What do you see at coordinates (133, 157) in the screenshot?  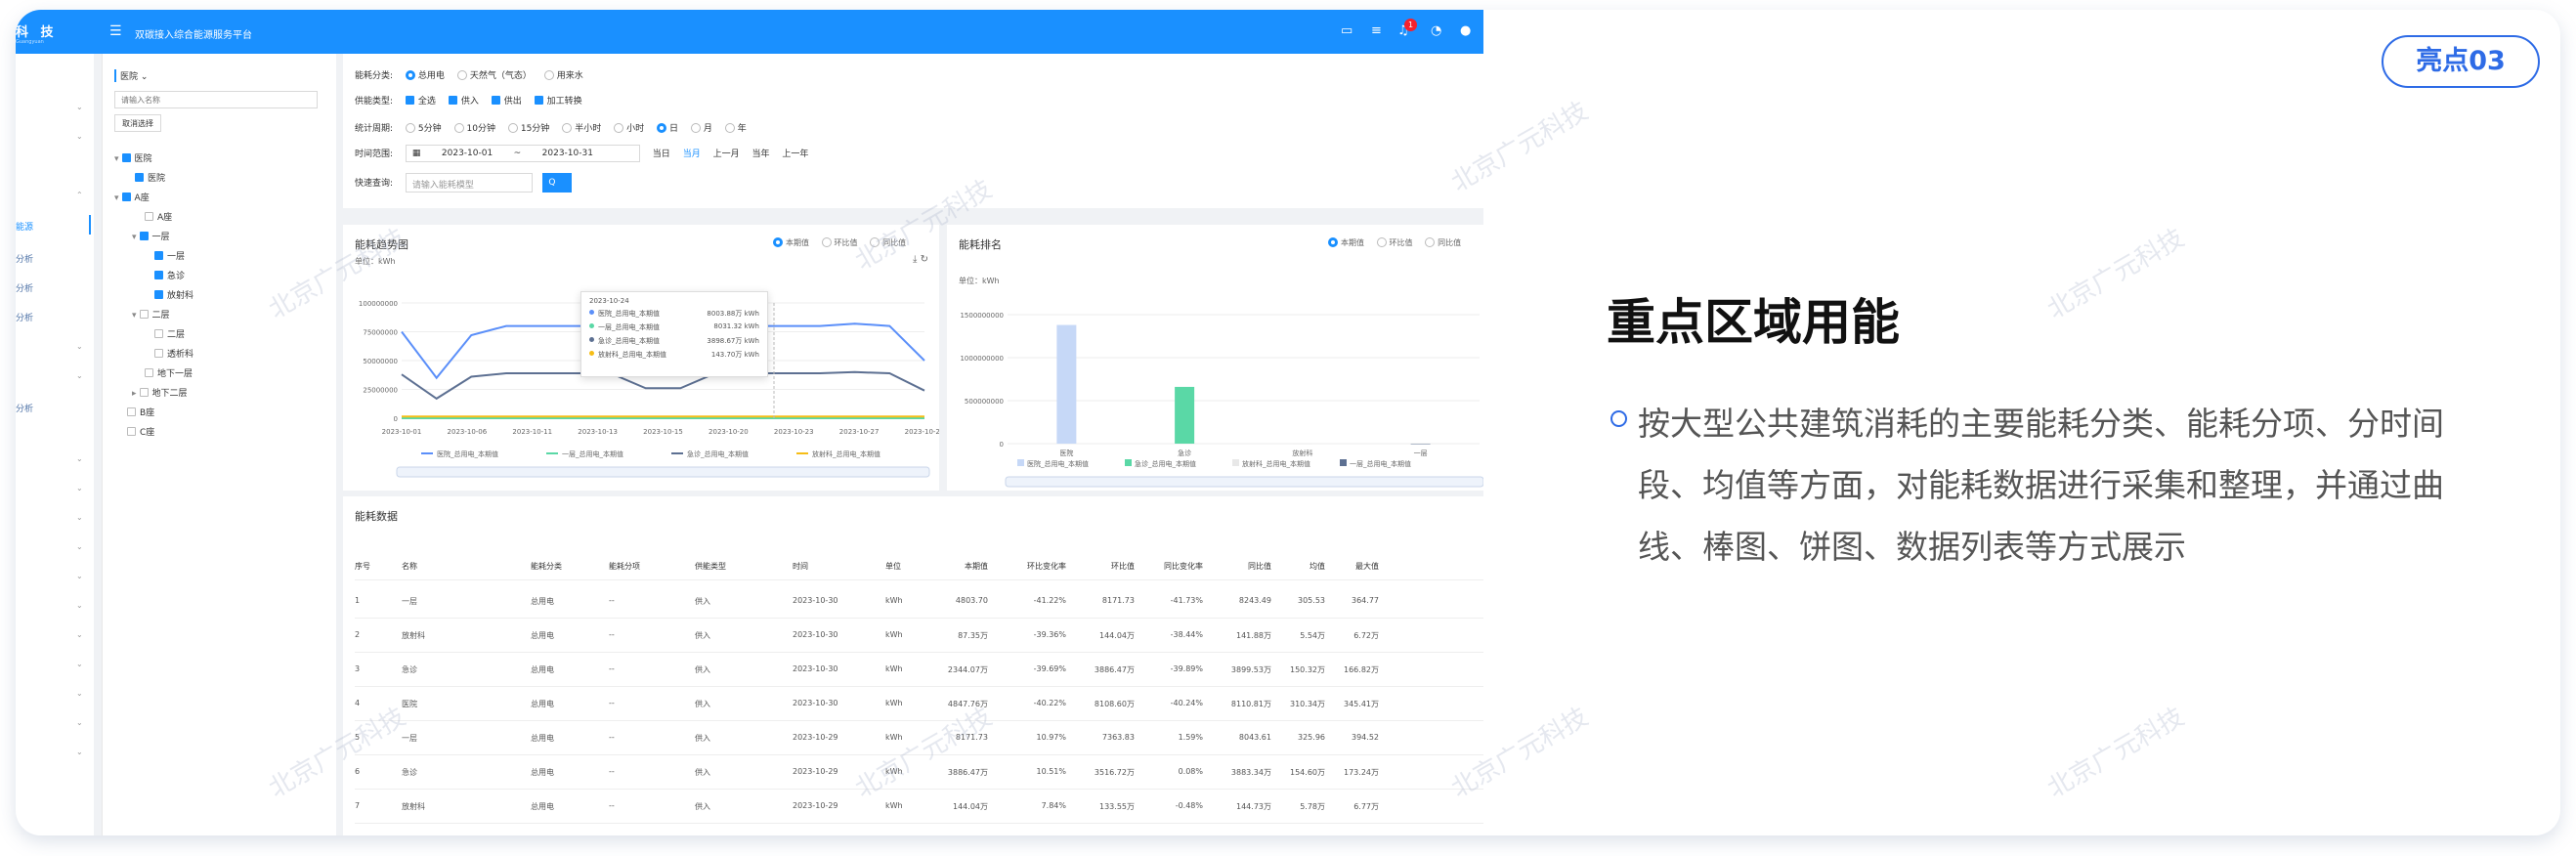 I see `tree-node: ▾ 医院` at bounding box center [133, 157].